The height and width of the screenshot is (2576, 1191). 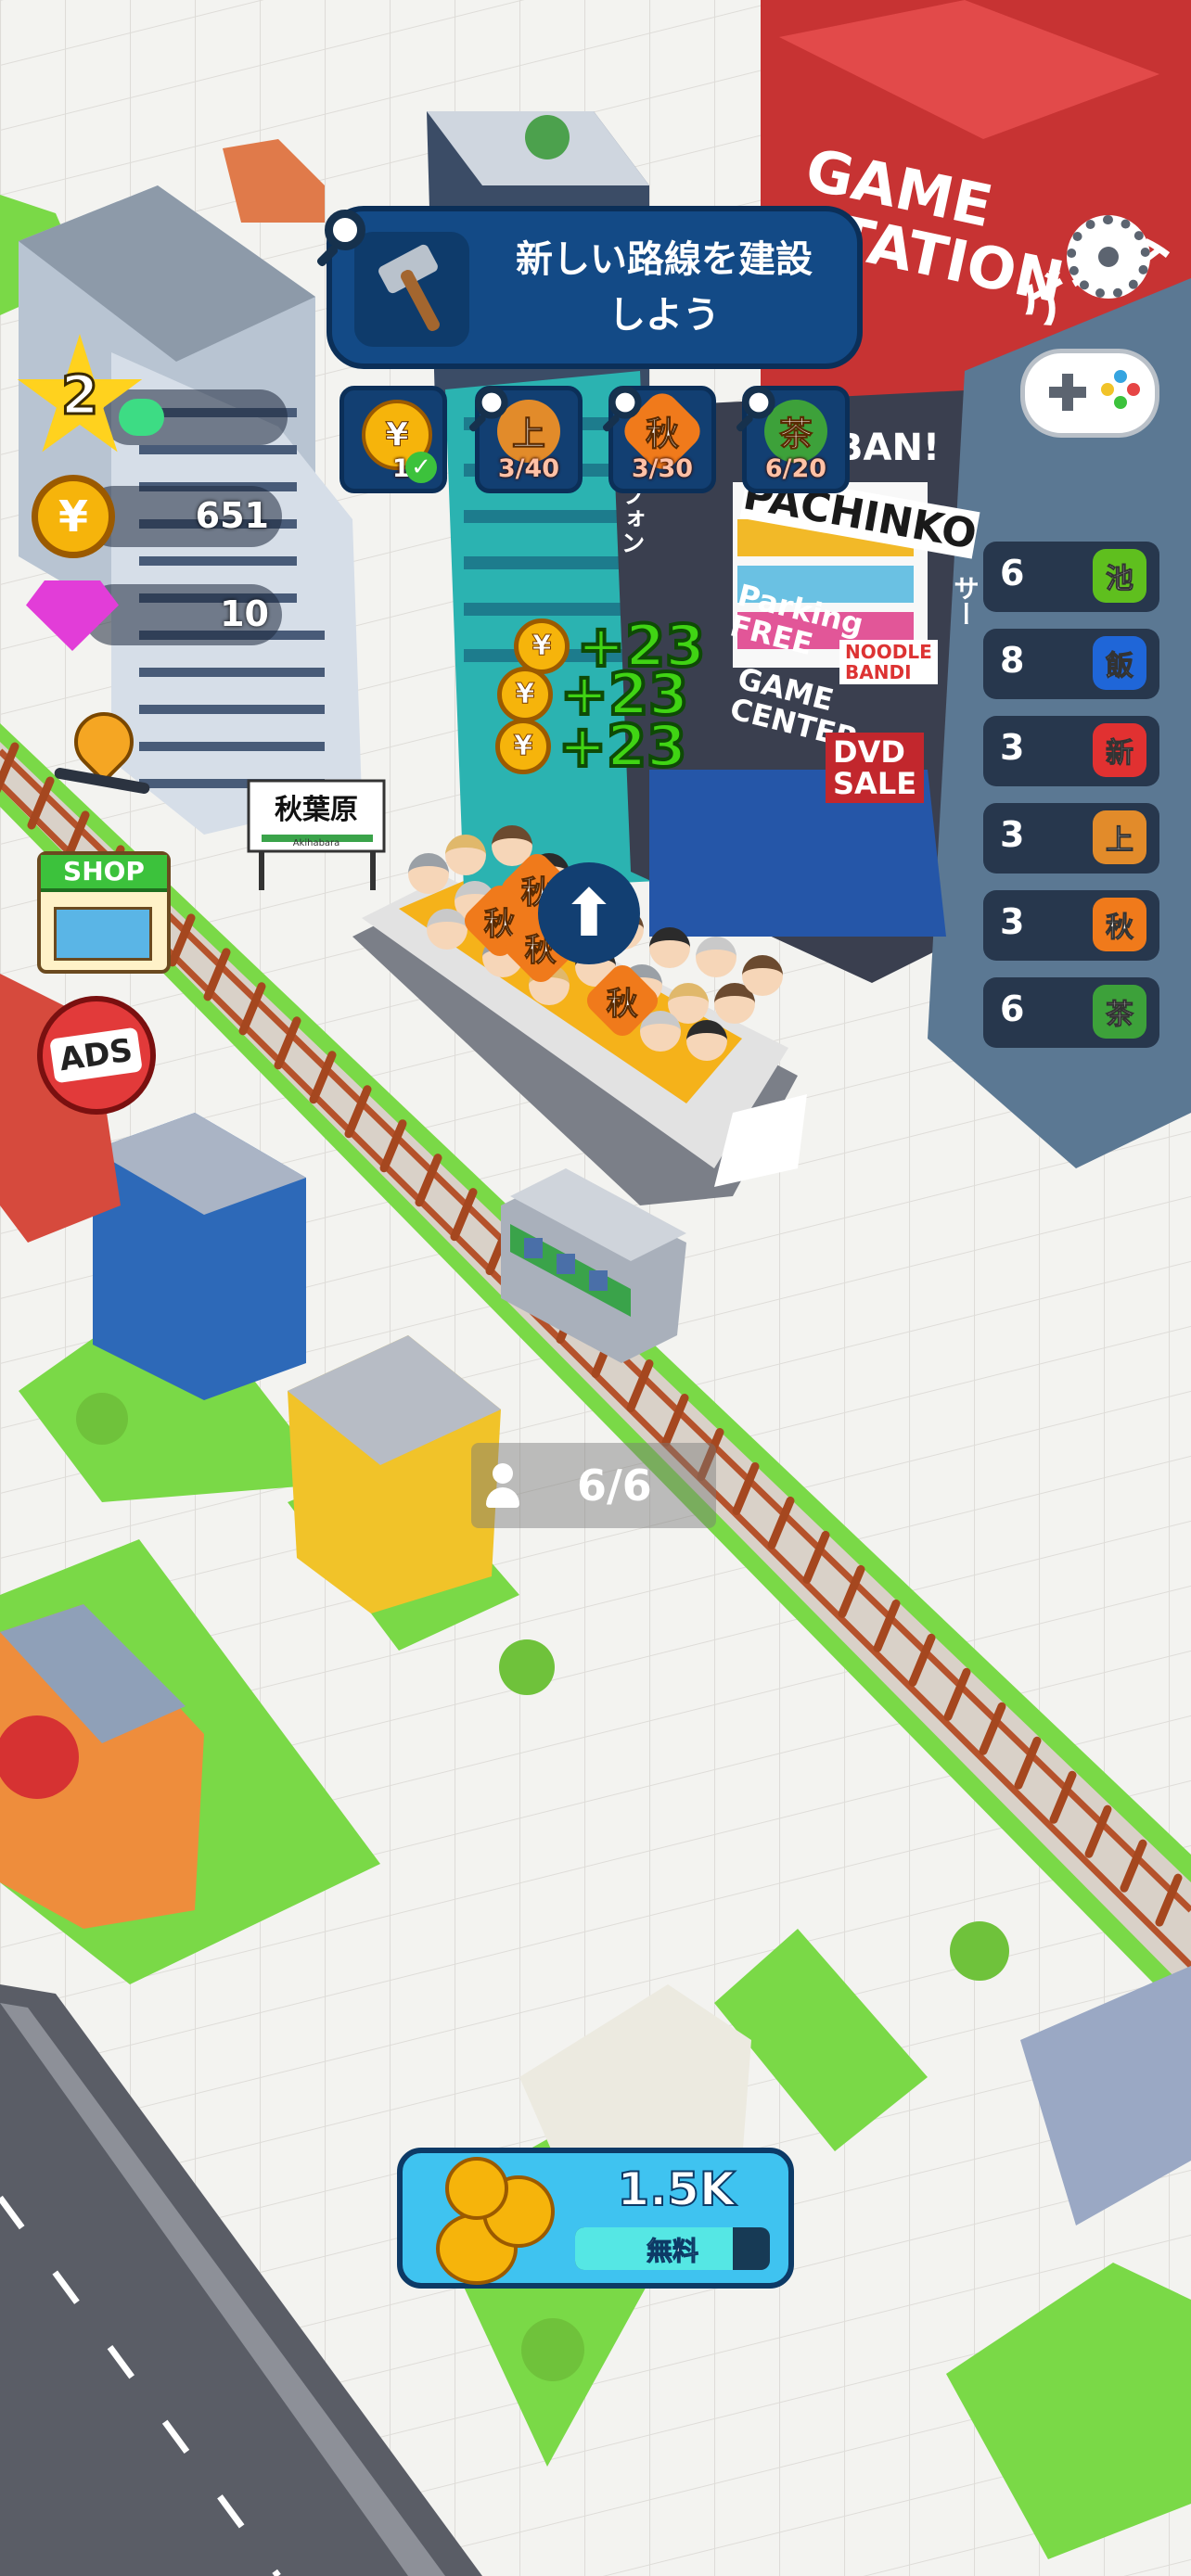 What do you see at coordinates (528, 468) in the screenshot?
I see `quest-chip-count: 3/40` at bounding box center [528, 468].